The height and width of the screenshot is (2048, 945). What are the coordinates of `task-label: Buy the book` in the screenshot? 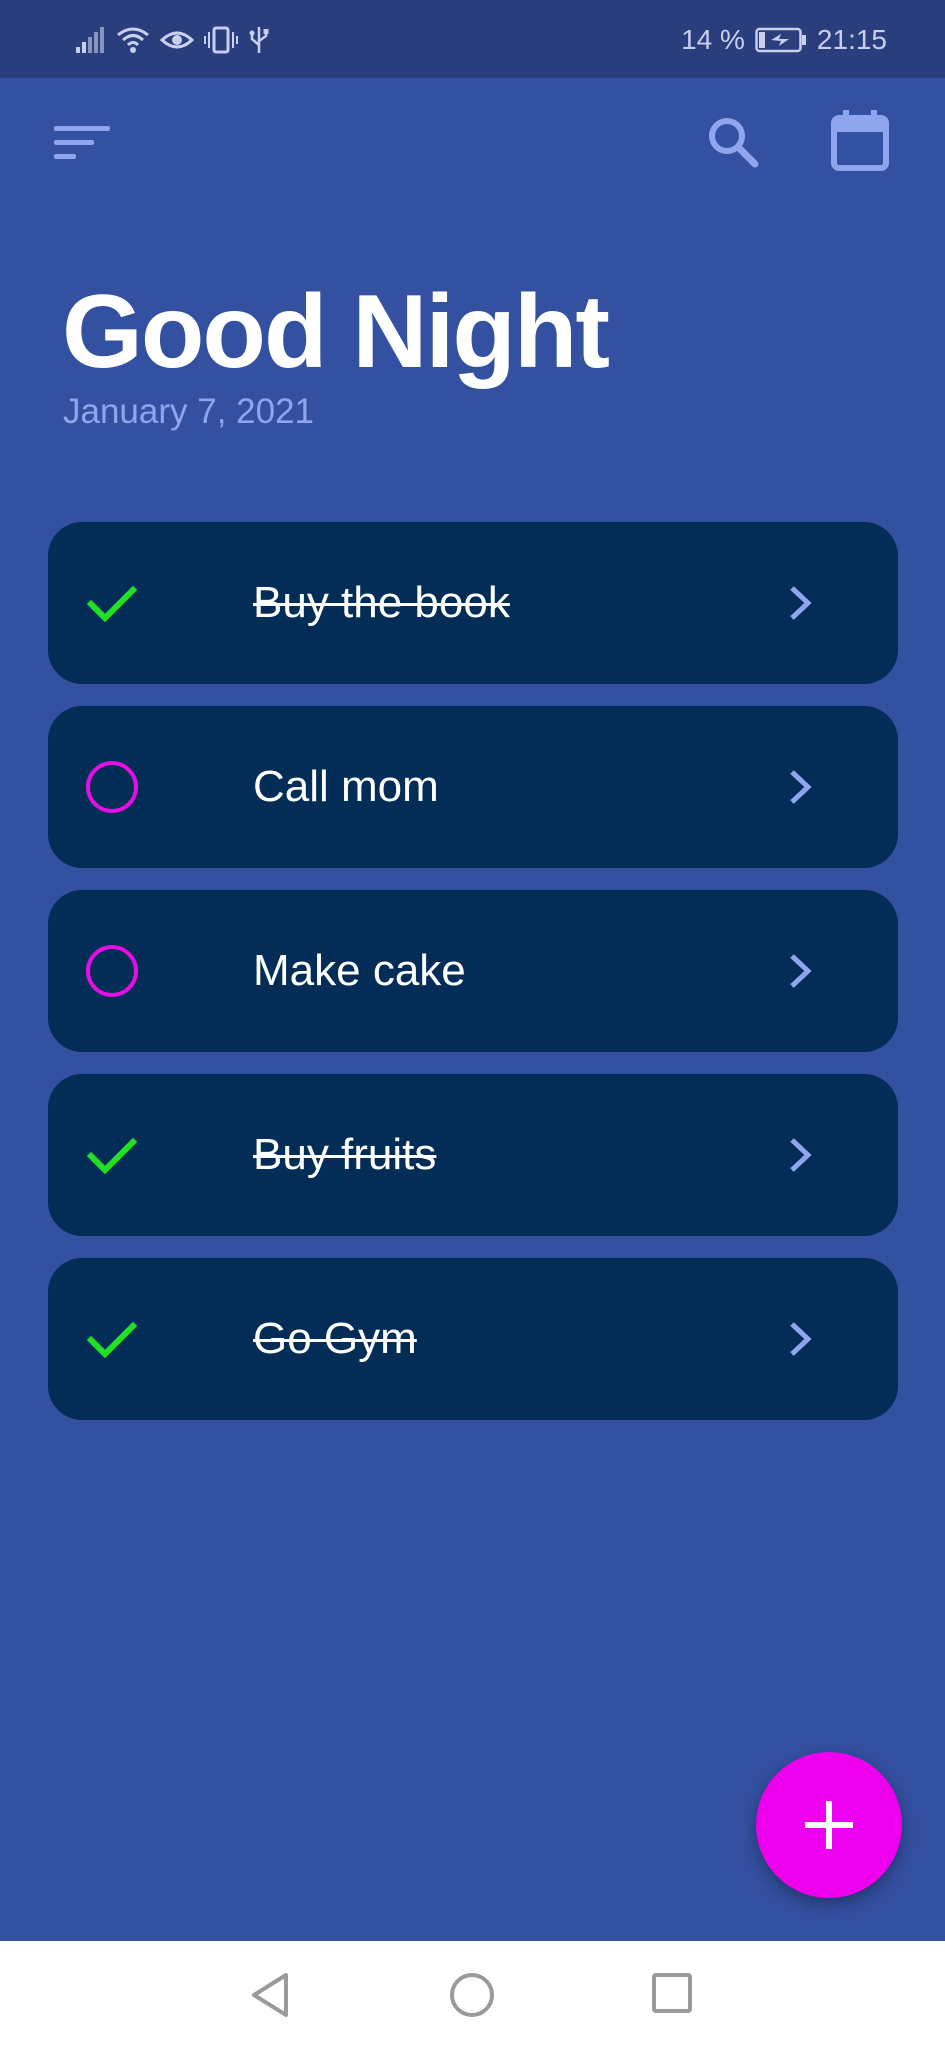 It's located at (381, 602).